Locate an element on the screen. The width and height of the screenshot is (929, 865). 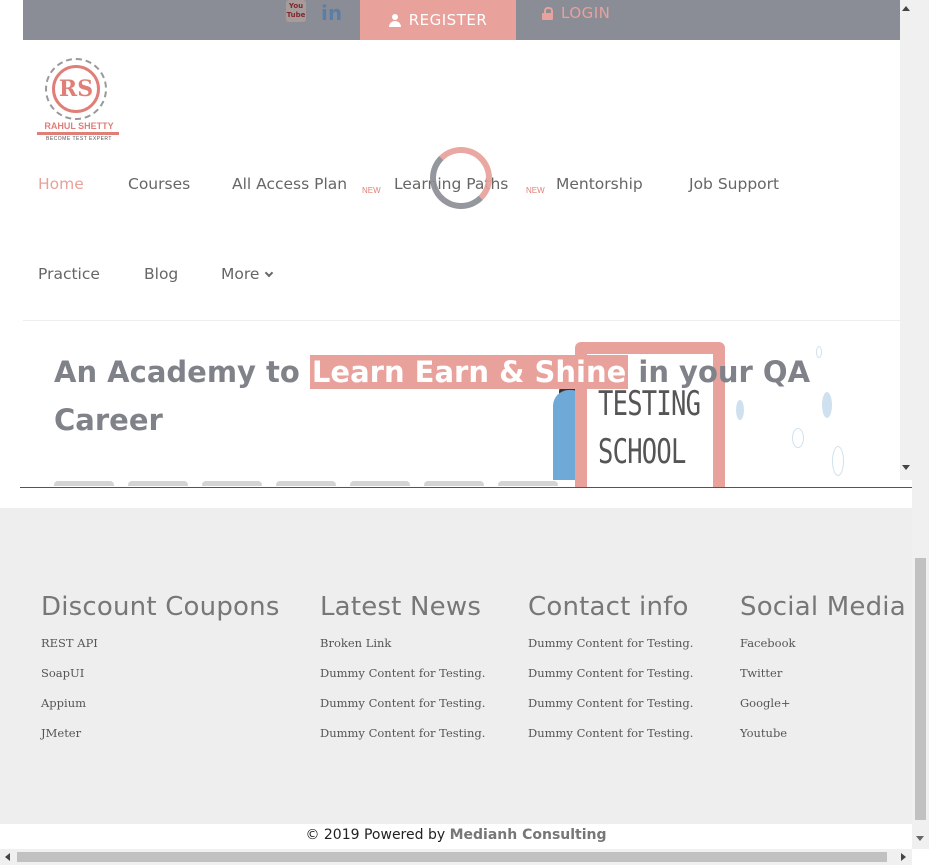
login-button: LOGIN is located at coordinates (576, 13).